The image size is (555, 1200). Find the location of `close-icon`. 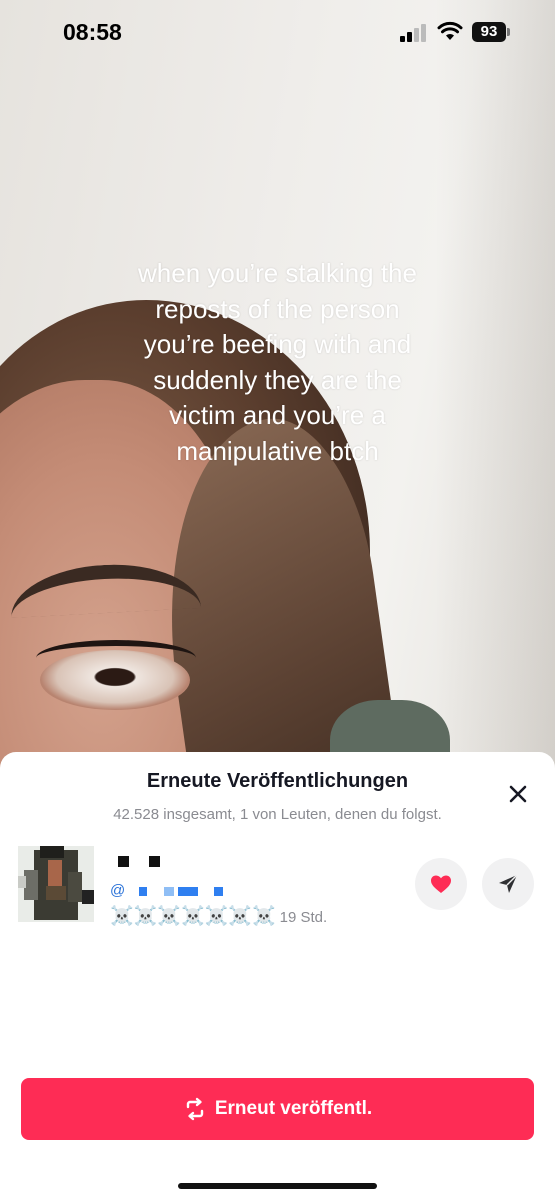

close-icon is located at coordinates (518, 794).